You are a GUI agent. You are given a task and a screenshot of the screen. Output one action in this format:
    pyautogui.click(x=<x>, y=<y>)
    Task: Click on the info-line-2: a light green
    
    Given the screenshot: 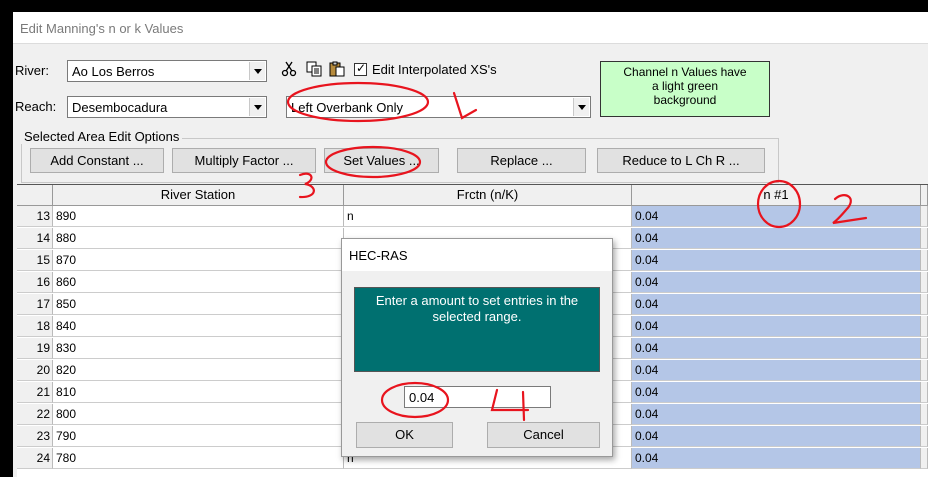 What is the action you would take?
    pyautogui.click(x=685, y=86)
    